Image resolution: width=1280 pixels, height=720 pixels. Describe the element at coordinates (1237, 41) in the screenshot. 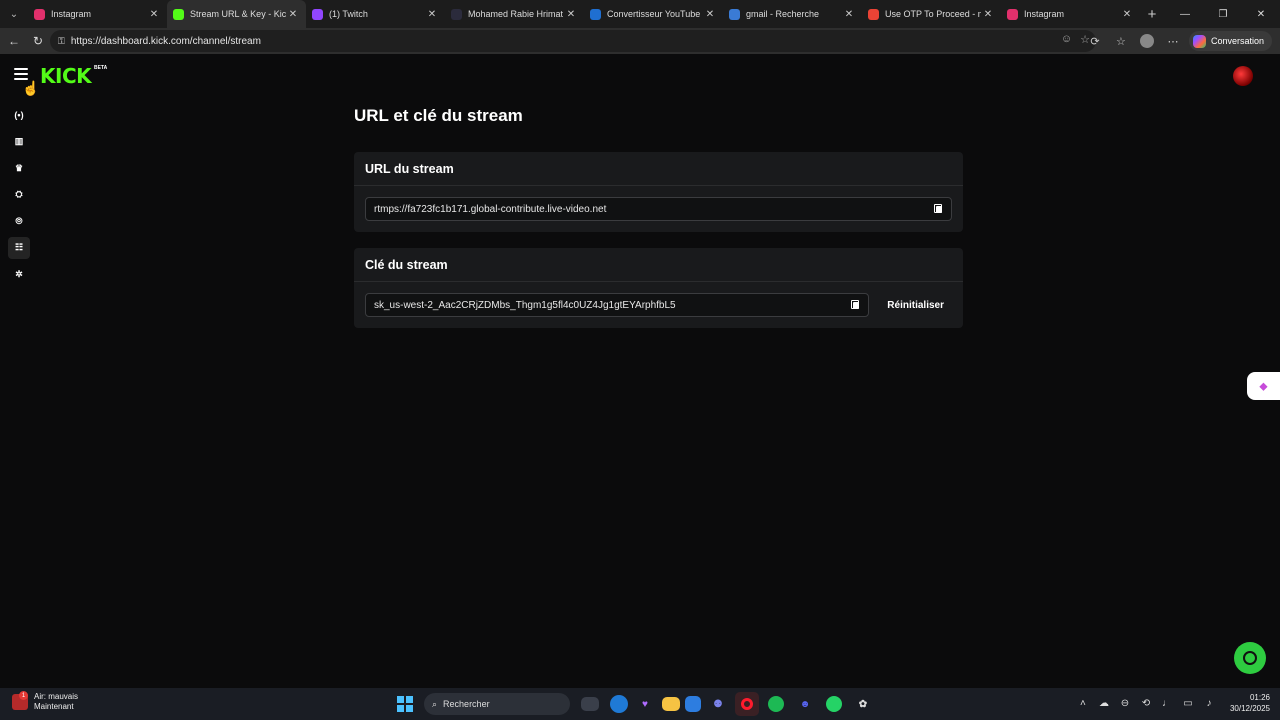

I see `conversation-label: Conversation` at that location.